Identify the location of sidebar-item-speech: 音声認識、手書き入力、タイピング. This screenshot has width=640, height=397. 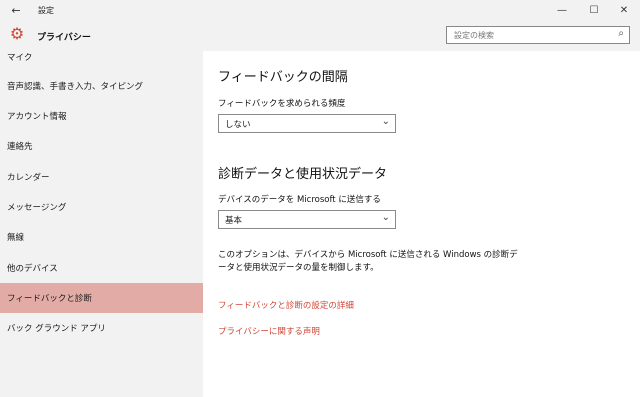
(101, 86).